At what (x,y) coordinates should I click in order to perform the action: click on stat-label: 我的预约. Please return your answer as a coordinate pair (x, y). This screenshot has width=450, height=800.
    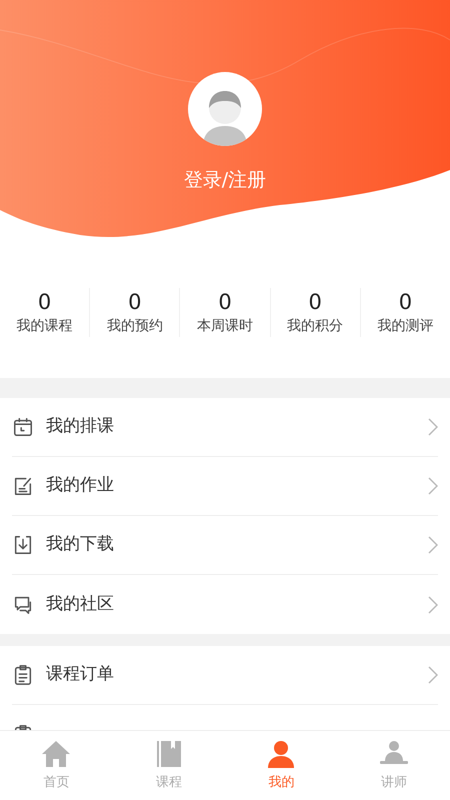
    Looking at the image, I should click on (134, 326).